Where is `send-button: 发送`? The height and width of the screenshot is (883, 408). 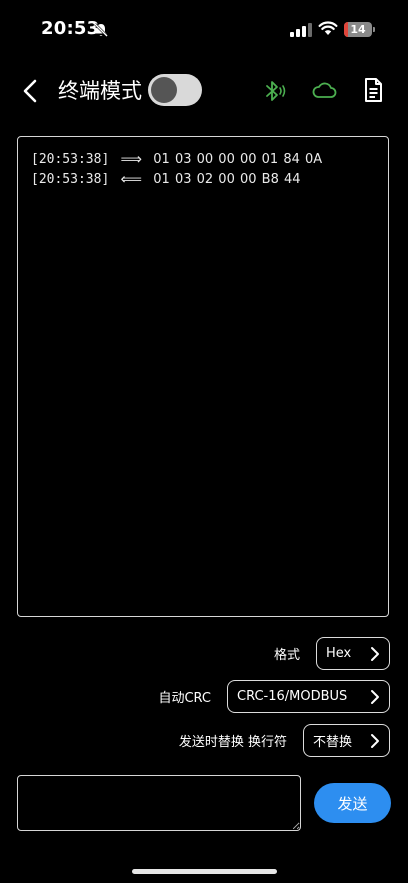
send-button: 发送 is located at coordinates (352, 803).